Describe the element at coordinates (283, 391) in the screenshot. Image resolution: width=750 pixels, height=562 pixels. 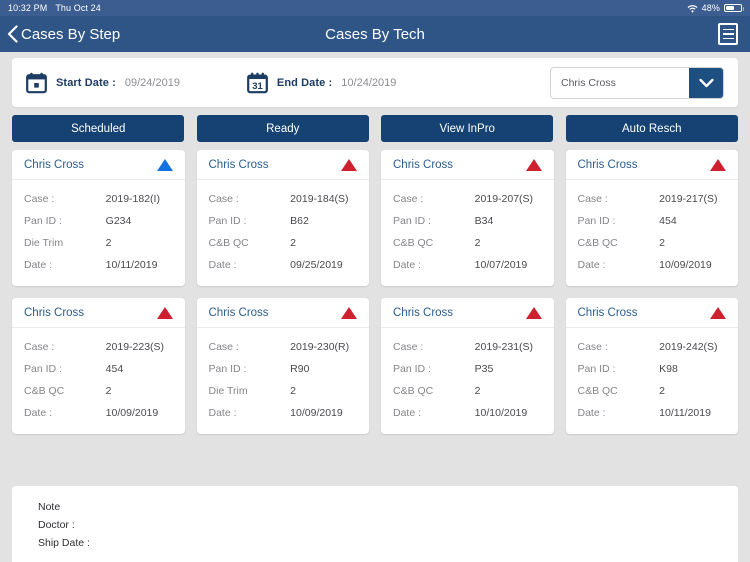
I see `case-field-row: Die Trim 2` at that location.